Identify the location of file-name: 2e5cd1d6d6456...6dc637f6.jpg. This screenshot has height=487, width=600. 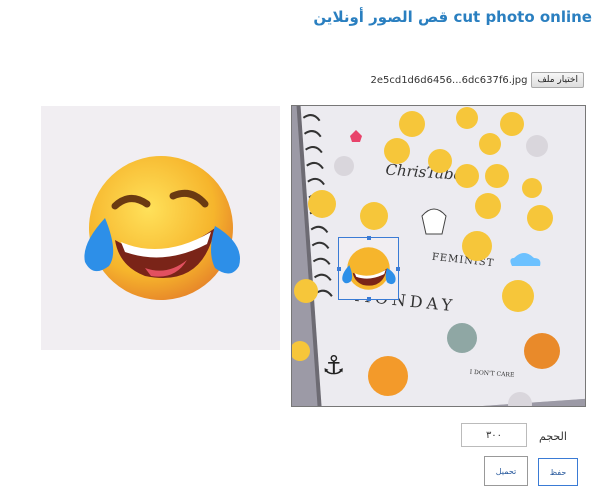
(449, 80).